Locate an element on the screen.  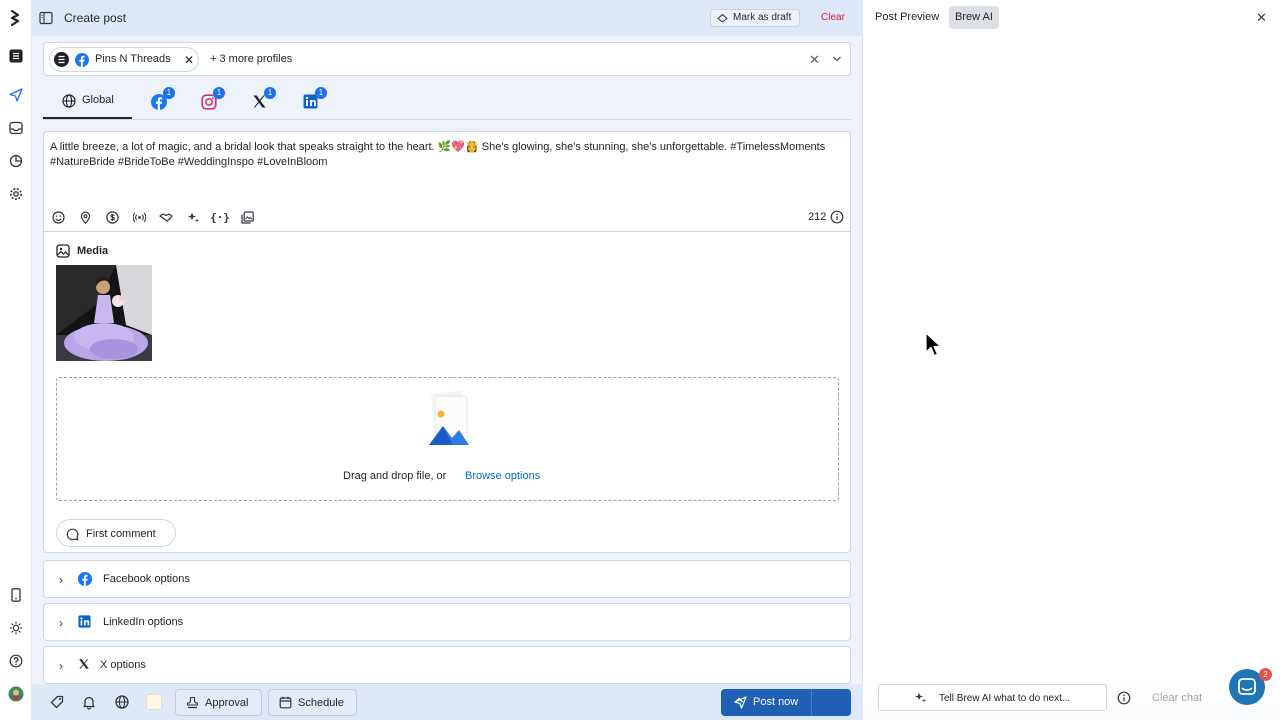
x-logo-icon is located at coordinates (84, 664).